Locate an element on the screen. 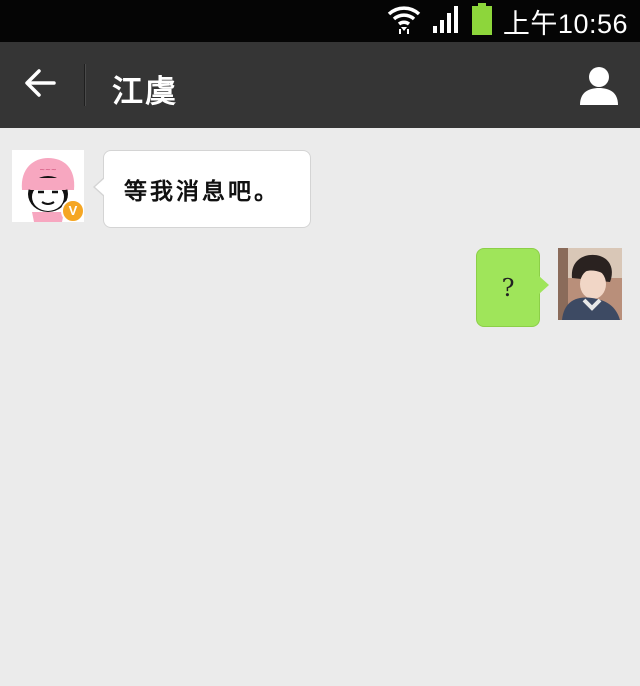 This screenshot has height=686, width=640. status-bar: 上午10:56 is located at coordinates (320, 21).